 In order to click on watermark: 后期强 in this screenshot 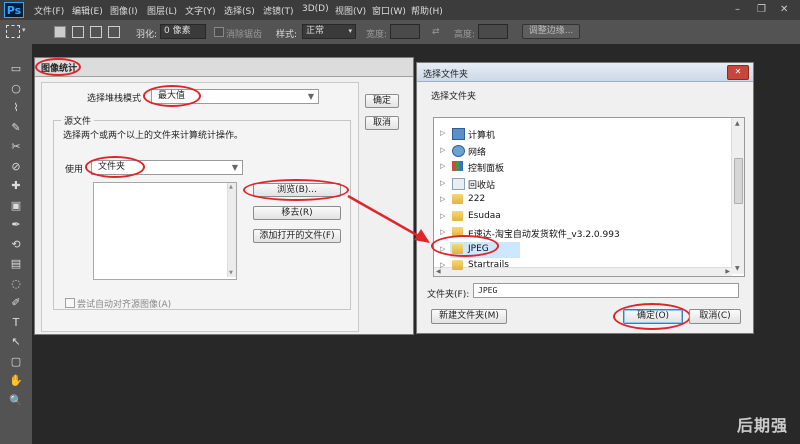, I will do `click(762, 425)`.